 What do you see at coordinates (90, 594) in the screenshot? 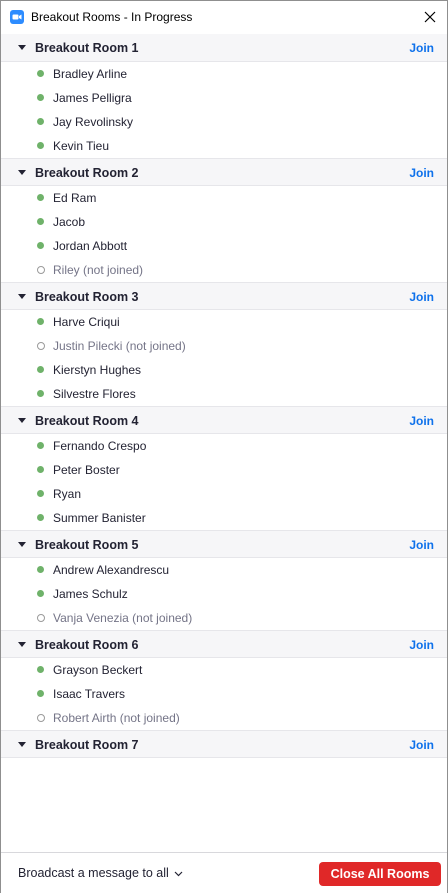
I see `member-name: James Schulz` at bounding box center [90, 594].